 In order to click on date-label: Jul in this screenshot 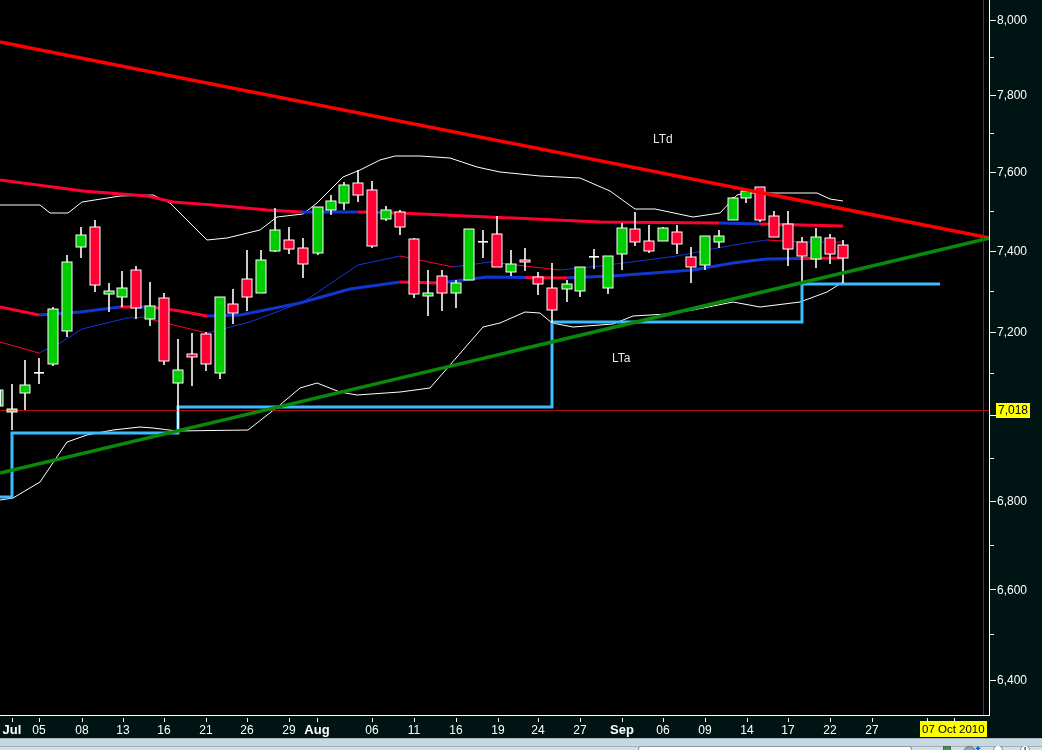, I will do `click(12, 730)`.